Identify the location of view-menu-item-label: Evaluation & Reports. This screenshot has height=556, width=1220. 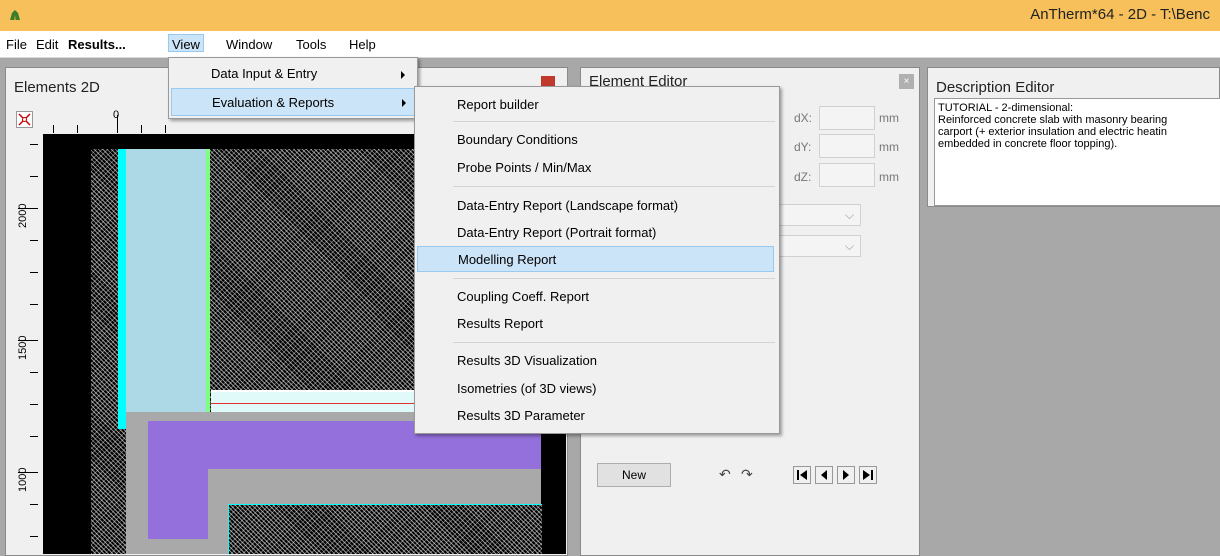
(273, 102).